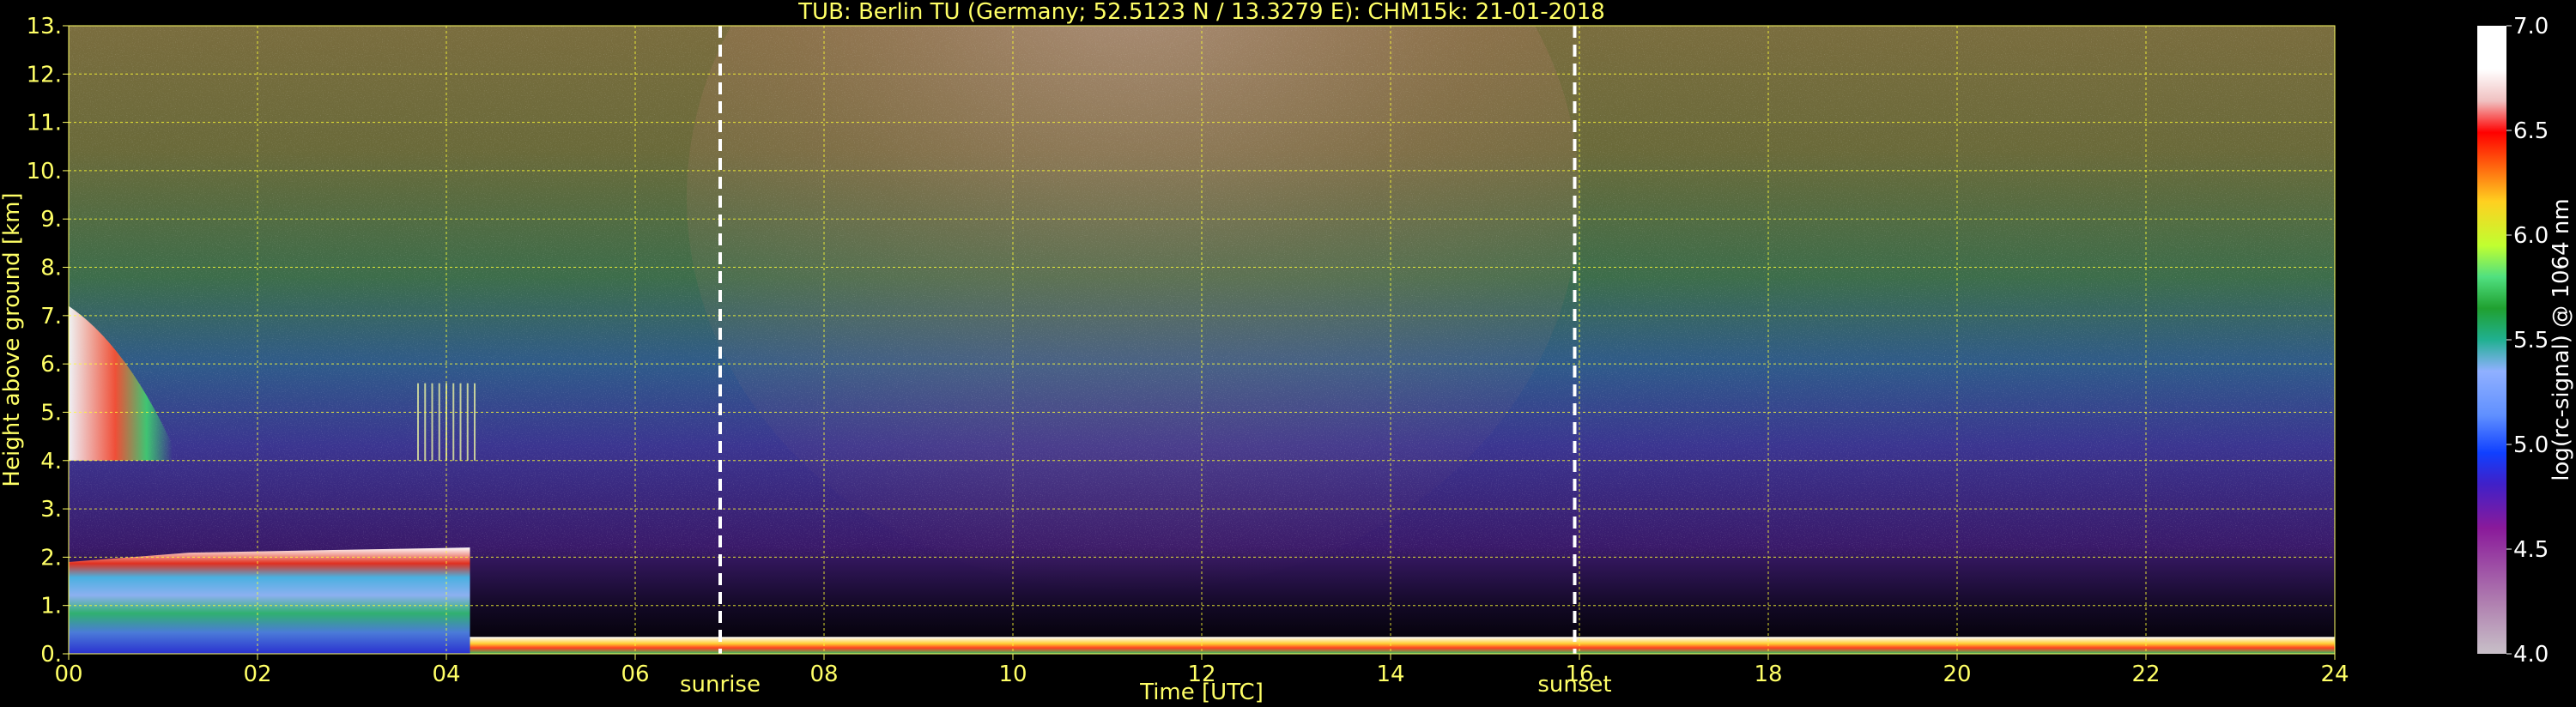 The height and width of the screenshot is (707, 2576). What do you see at coordinates (2531, 445) in the screenshot?
I see `colorbar-tick-label: 5.0` at bounding box center [2531, 445].